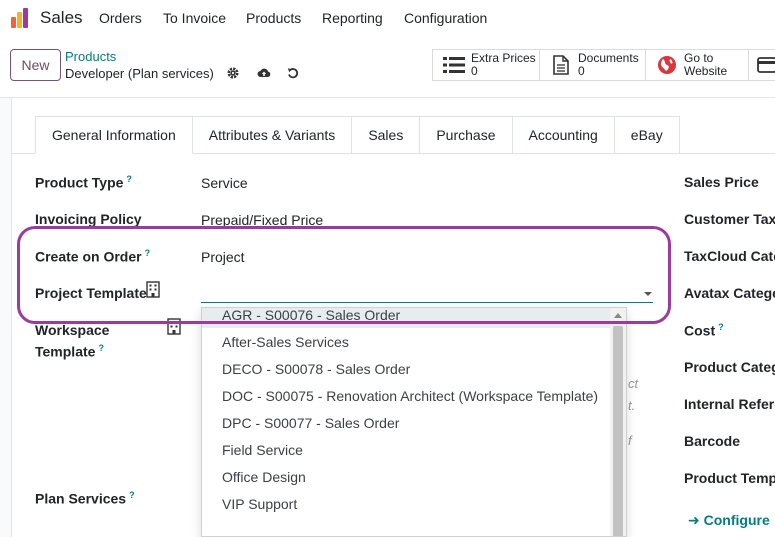 The height and width of the screenshot is (537, 775). What do you see at coordinates (454, 65) in the screenshot?
I see `list-icon` at bounding box center [454, 65].